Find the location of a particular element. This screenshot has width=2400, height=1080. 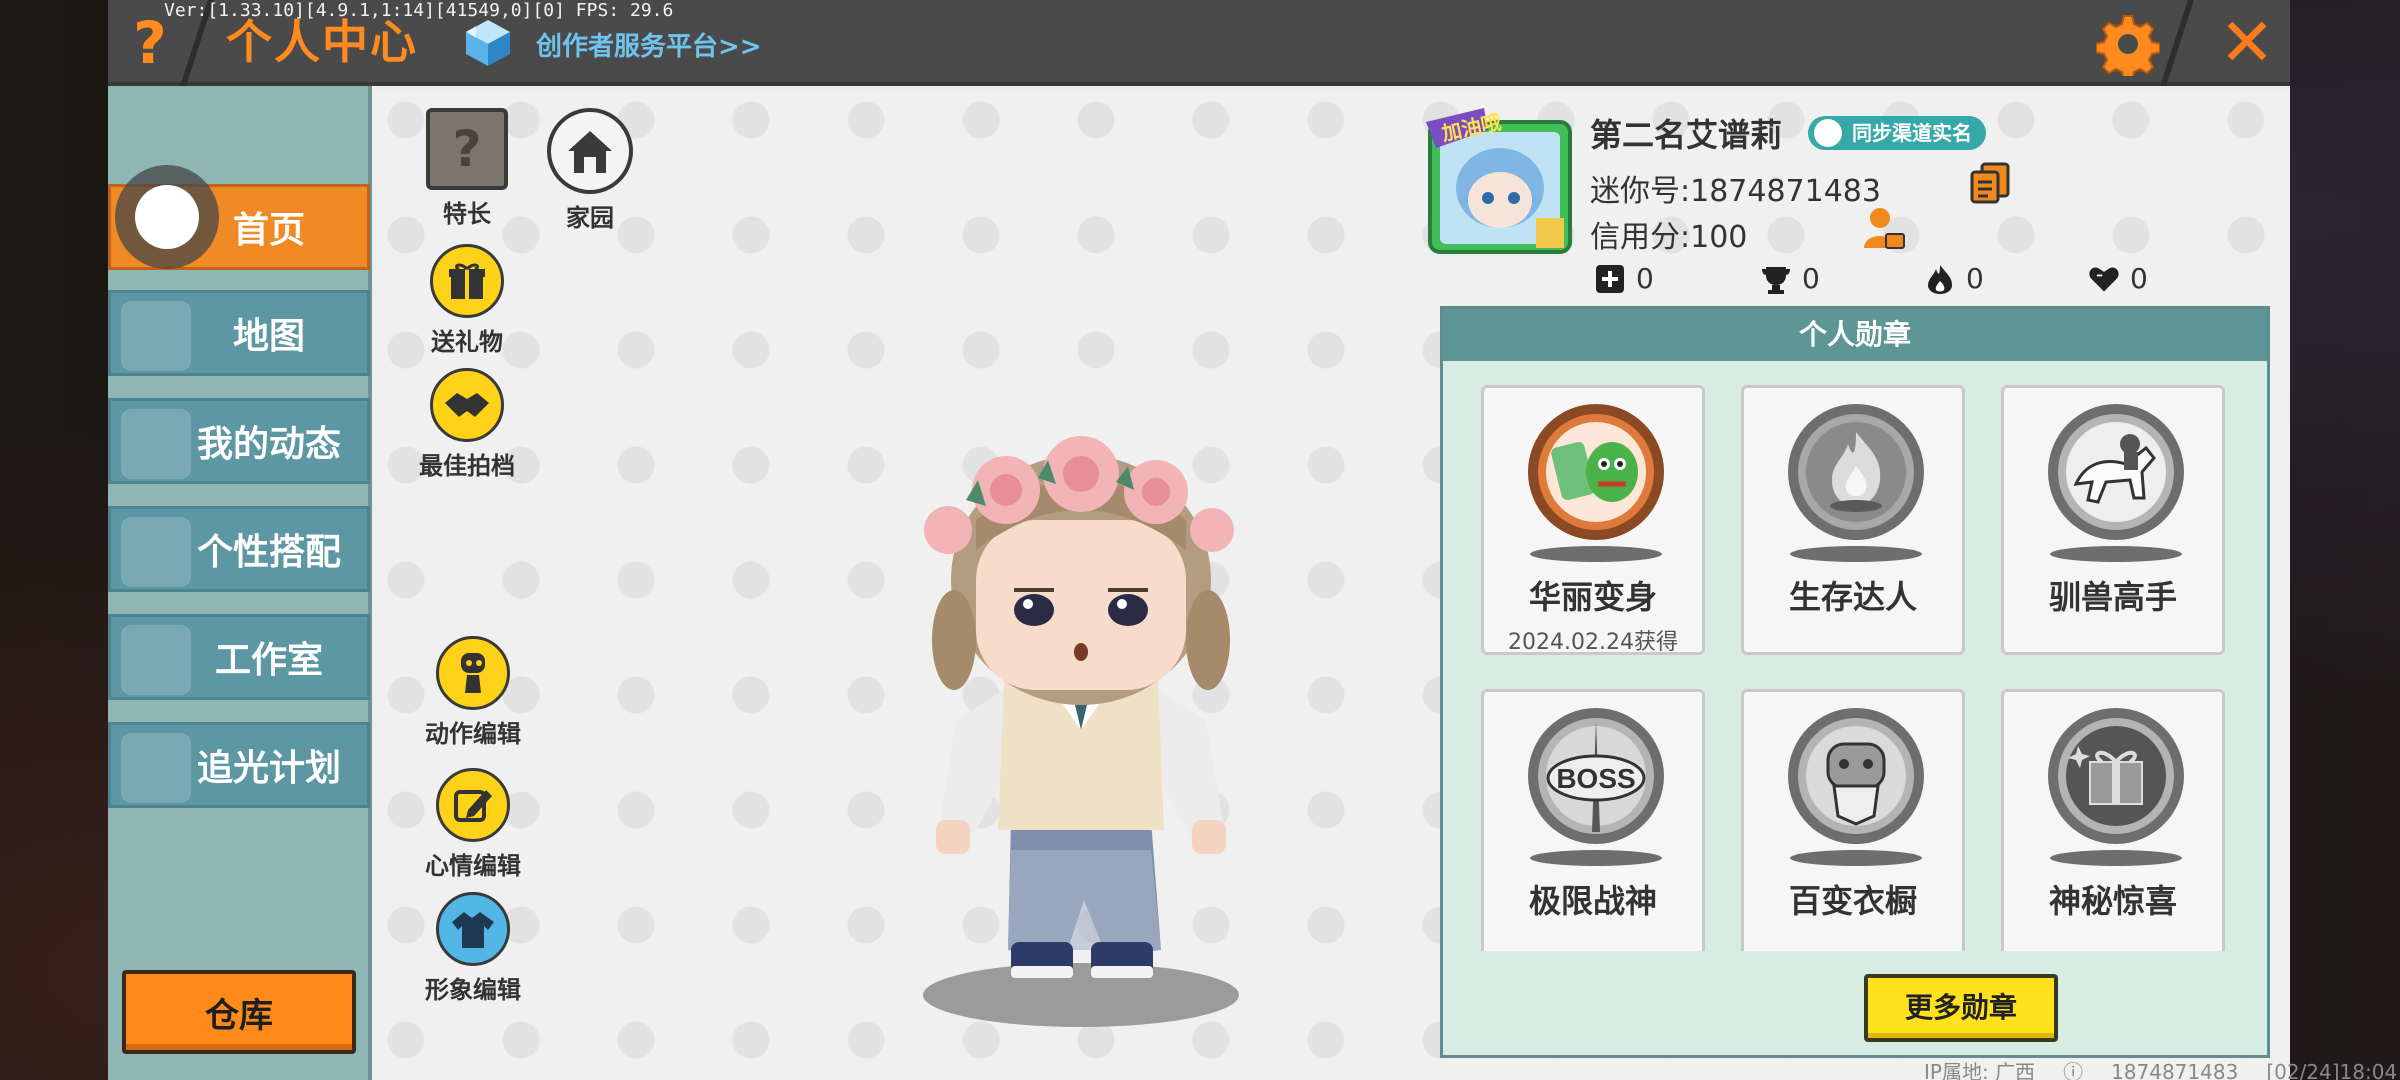

close-button: ✕ is located at coordinates (2247, 43).